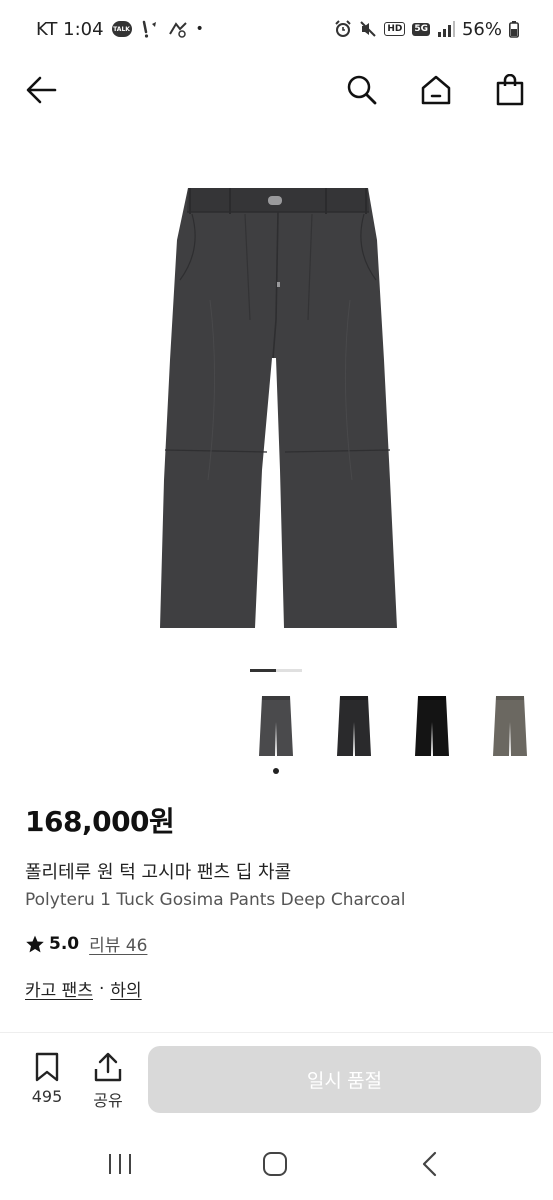 The height and width of the screenshot is (1200, 553). Describe the element at coordinates (108, 1067) in the screenshot. I see `share-icon` at that location.